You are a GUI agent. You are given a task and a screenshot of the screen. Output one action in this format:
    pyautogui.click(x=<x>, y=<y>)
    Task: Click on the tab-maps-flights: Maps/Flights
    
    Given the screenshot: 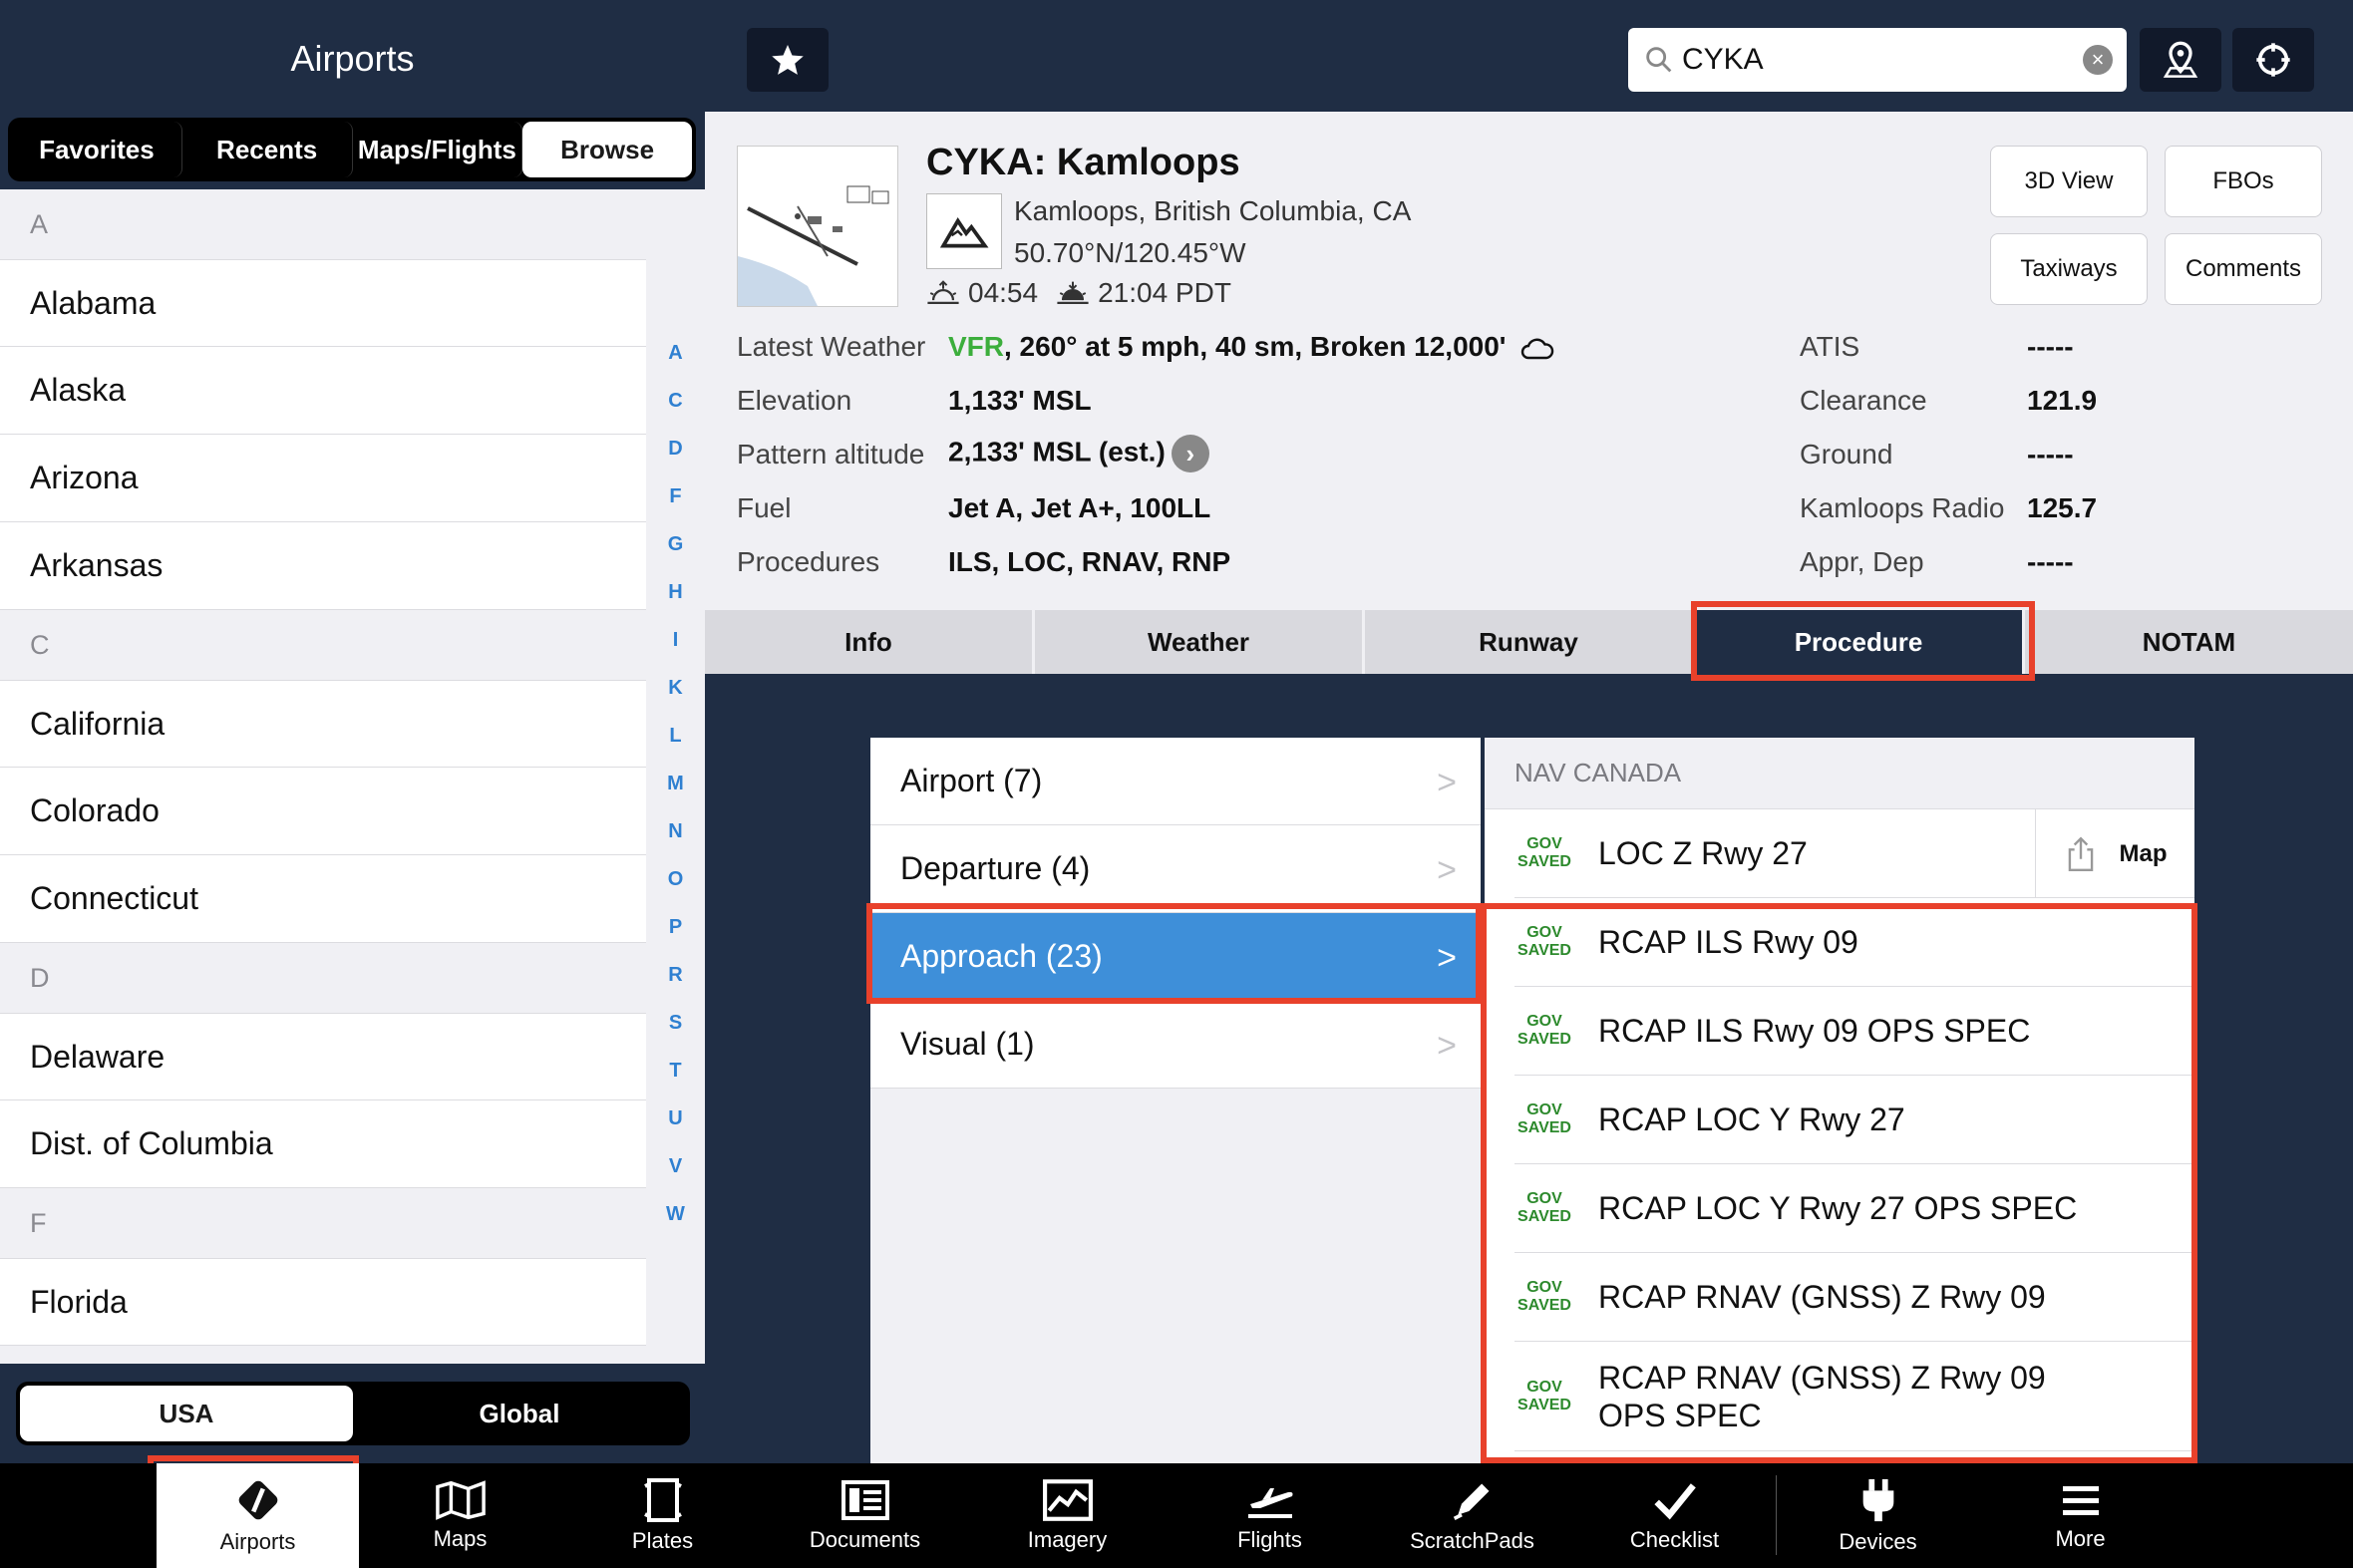 What is the action you would take?
    pyautogui.click(x=438, y=149)
    